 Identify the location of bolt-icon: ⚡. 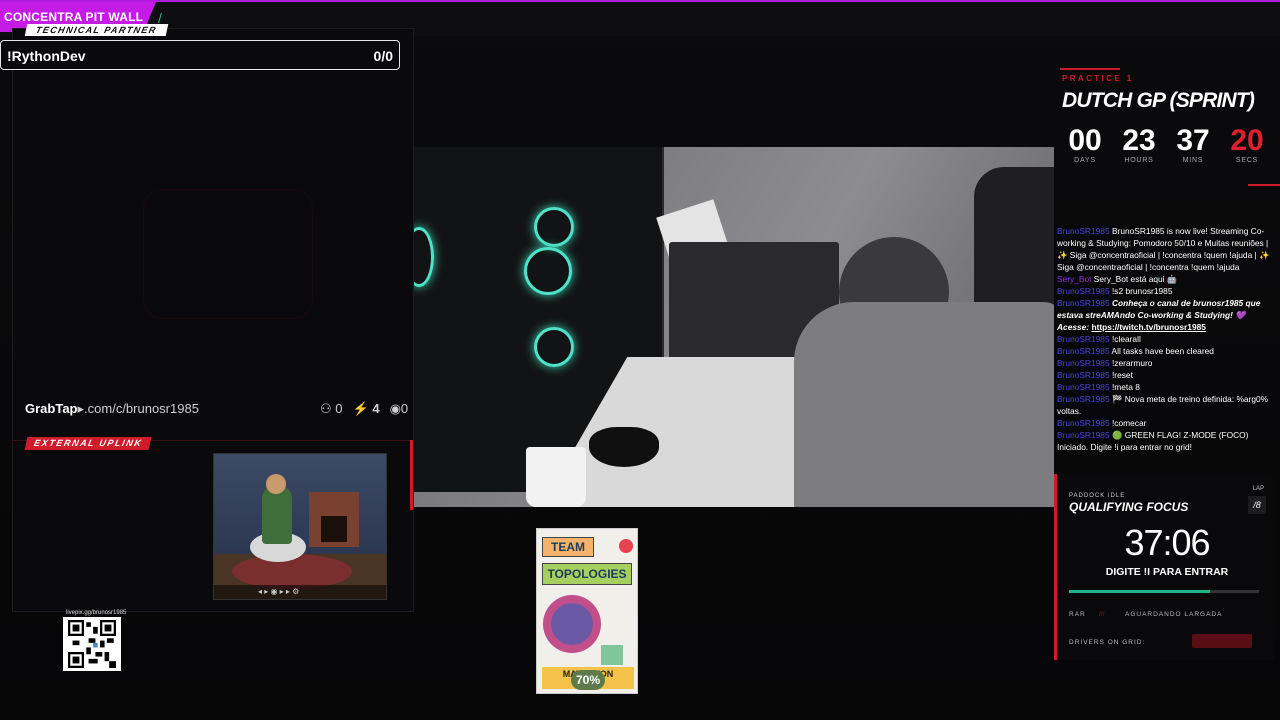
(360, 408).